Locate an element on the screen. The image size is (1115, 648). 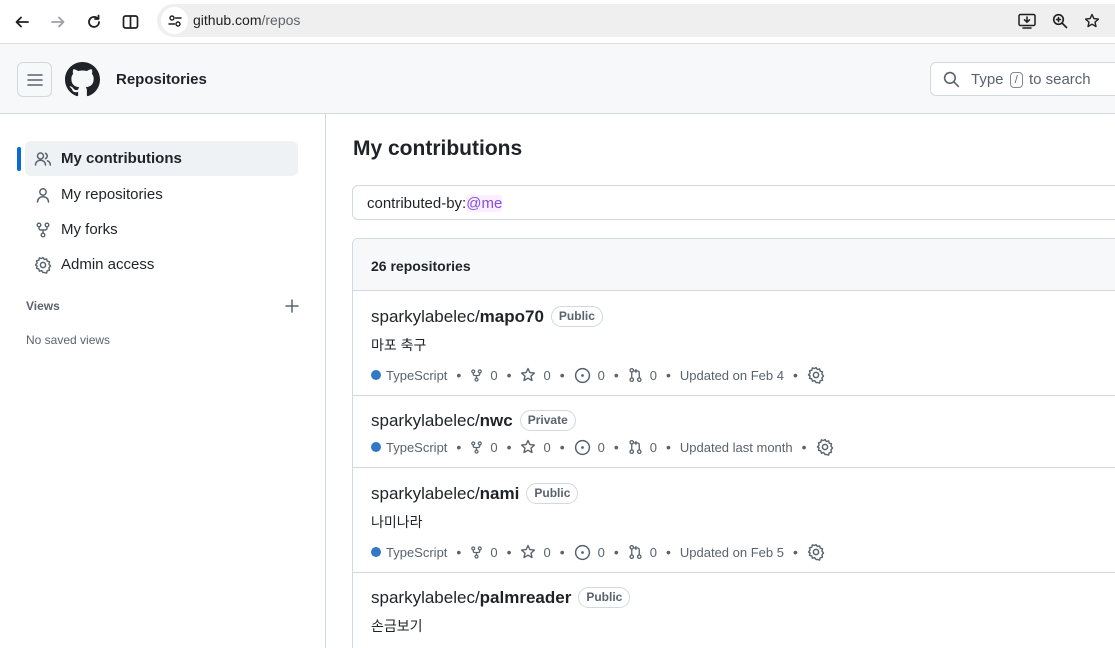
repository-description: 손금보기 is located at coordinates (397, 626).